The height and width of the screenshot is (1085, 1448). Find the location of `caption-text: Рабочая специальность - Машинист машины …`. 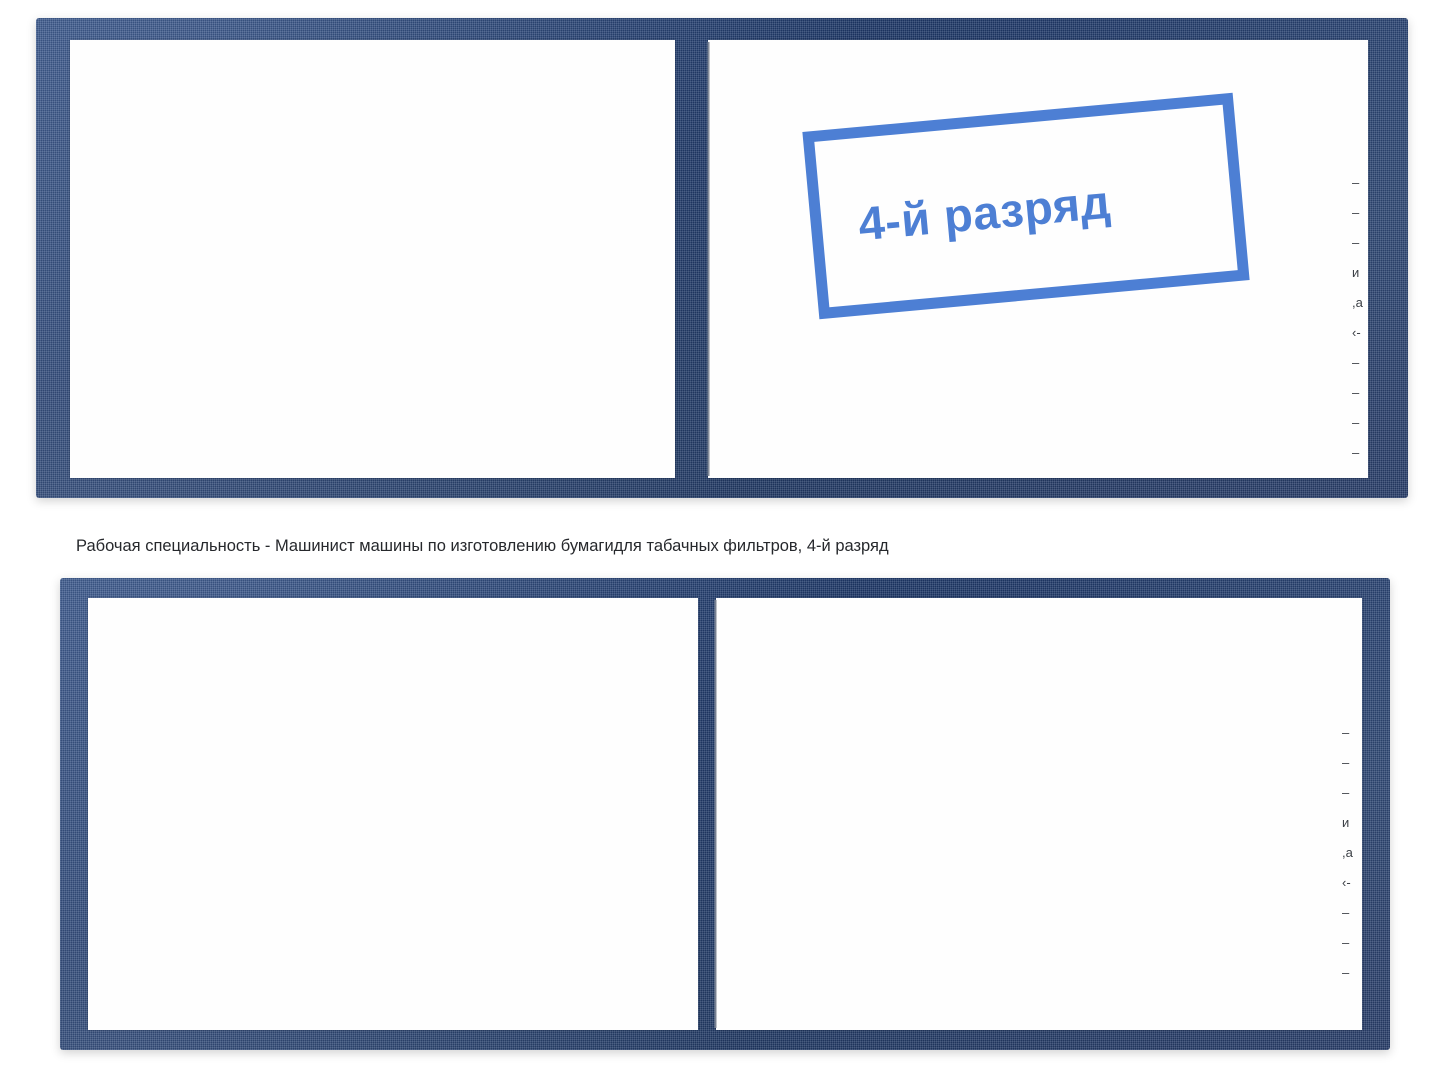

caption-text: Рабочая специальность - Машинист машины … is located at coordinates (482, 546).